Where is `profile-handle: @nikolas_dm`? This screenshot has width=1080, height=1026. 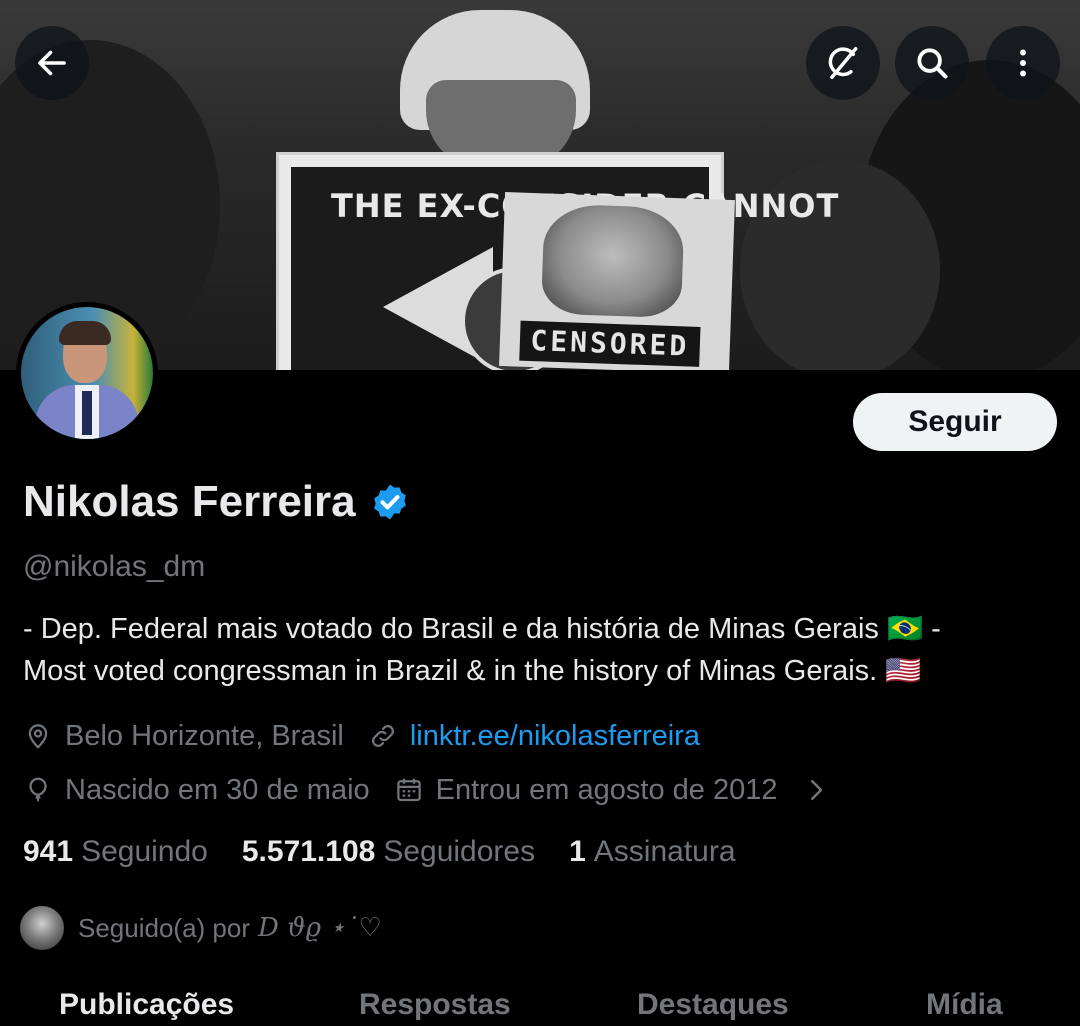 profile-handle: @nikolas_dm is located at coordinates (114, 566).